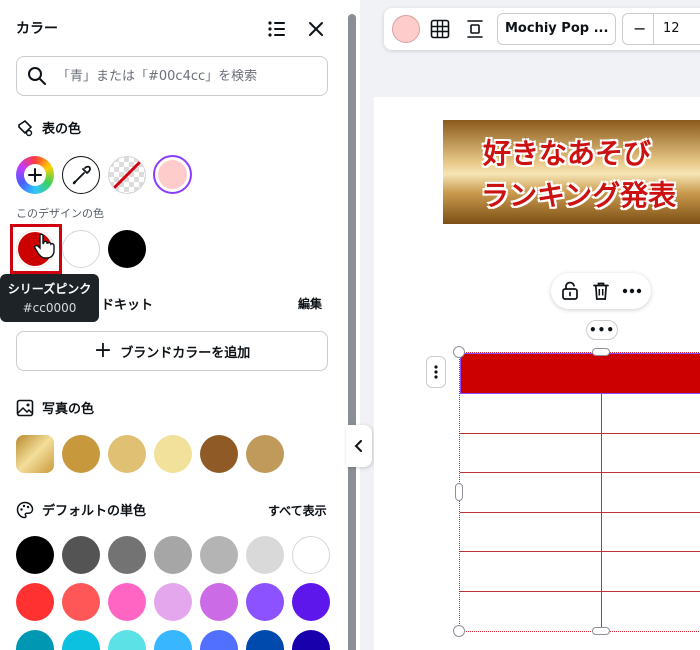 Image resolution: width=700 pixels, height=650 pixels. I want to click on eyedropper-icon, so click(81, 175).